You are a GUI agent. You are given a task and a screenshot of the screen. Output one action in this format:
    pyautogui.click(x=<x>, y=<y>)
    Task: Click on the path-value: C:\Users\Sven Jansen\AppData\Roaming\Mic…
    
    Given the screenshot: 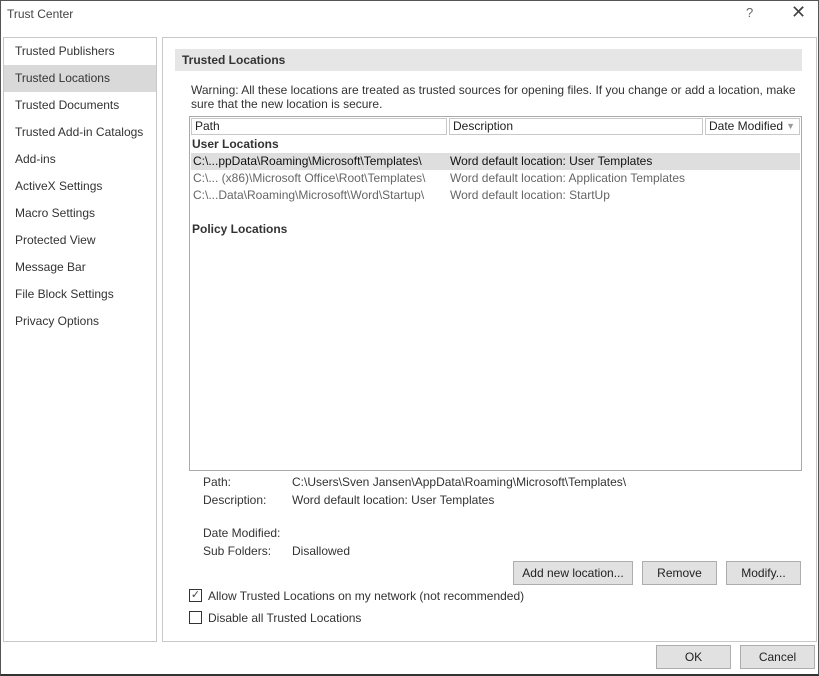 What is the action you would take?
    pyautogui.click(x=459, y=482)
    